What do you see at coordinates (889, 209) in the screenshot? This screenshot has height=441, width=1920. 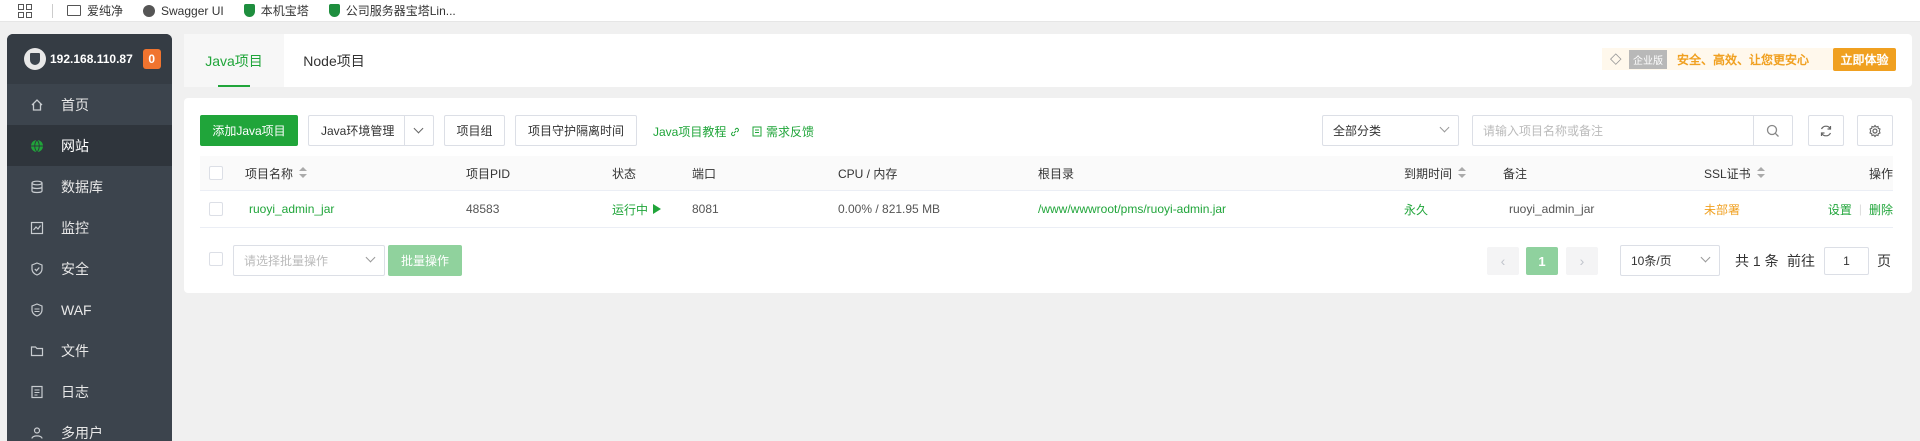 I see `project-cpu-memory: 0.00% / 821.95 MB` at bounding box center [889, 209].